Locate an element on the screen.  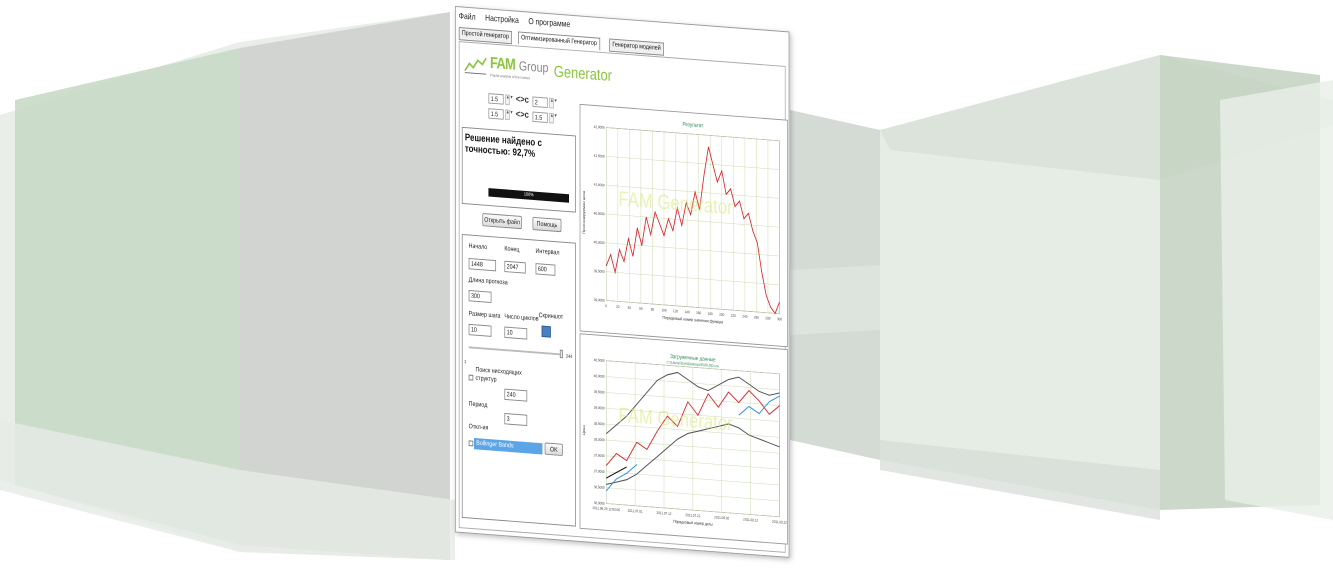
result-chart-x-tick-label: 280 is located at coordinates (767, 318).